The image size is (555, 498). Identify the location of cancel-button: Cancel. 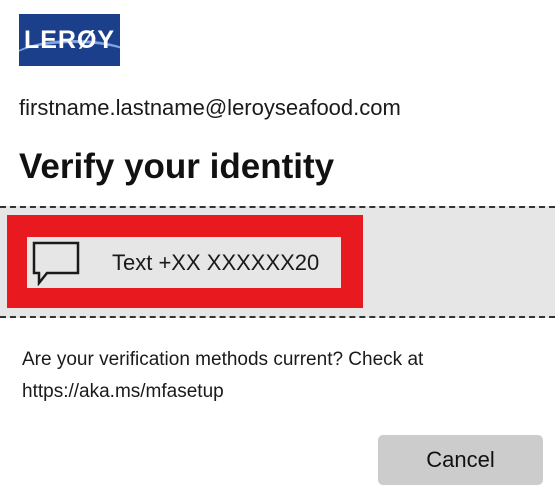
(460, 460).